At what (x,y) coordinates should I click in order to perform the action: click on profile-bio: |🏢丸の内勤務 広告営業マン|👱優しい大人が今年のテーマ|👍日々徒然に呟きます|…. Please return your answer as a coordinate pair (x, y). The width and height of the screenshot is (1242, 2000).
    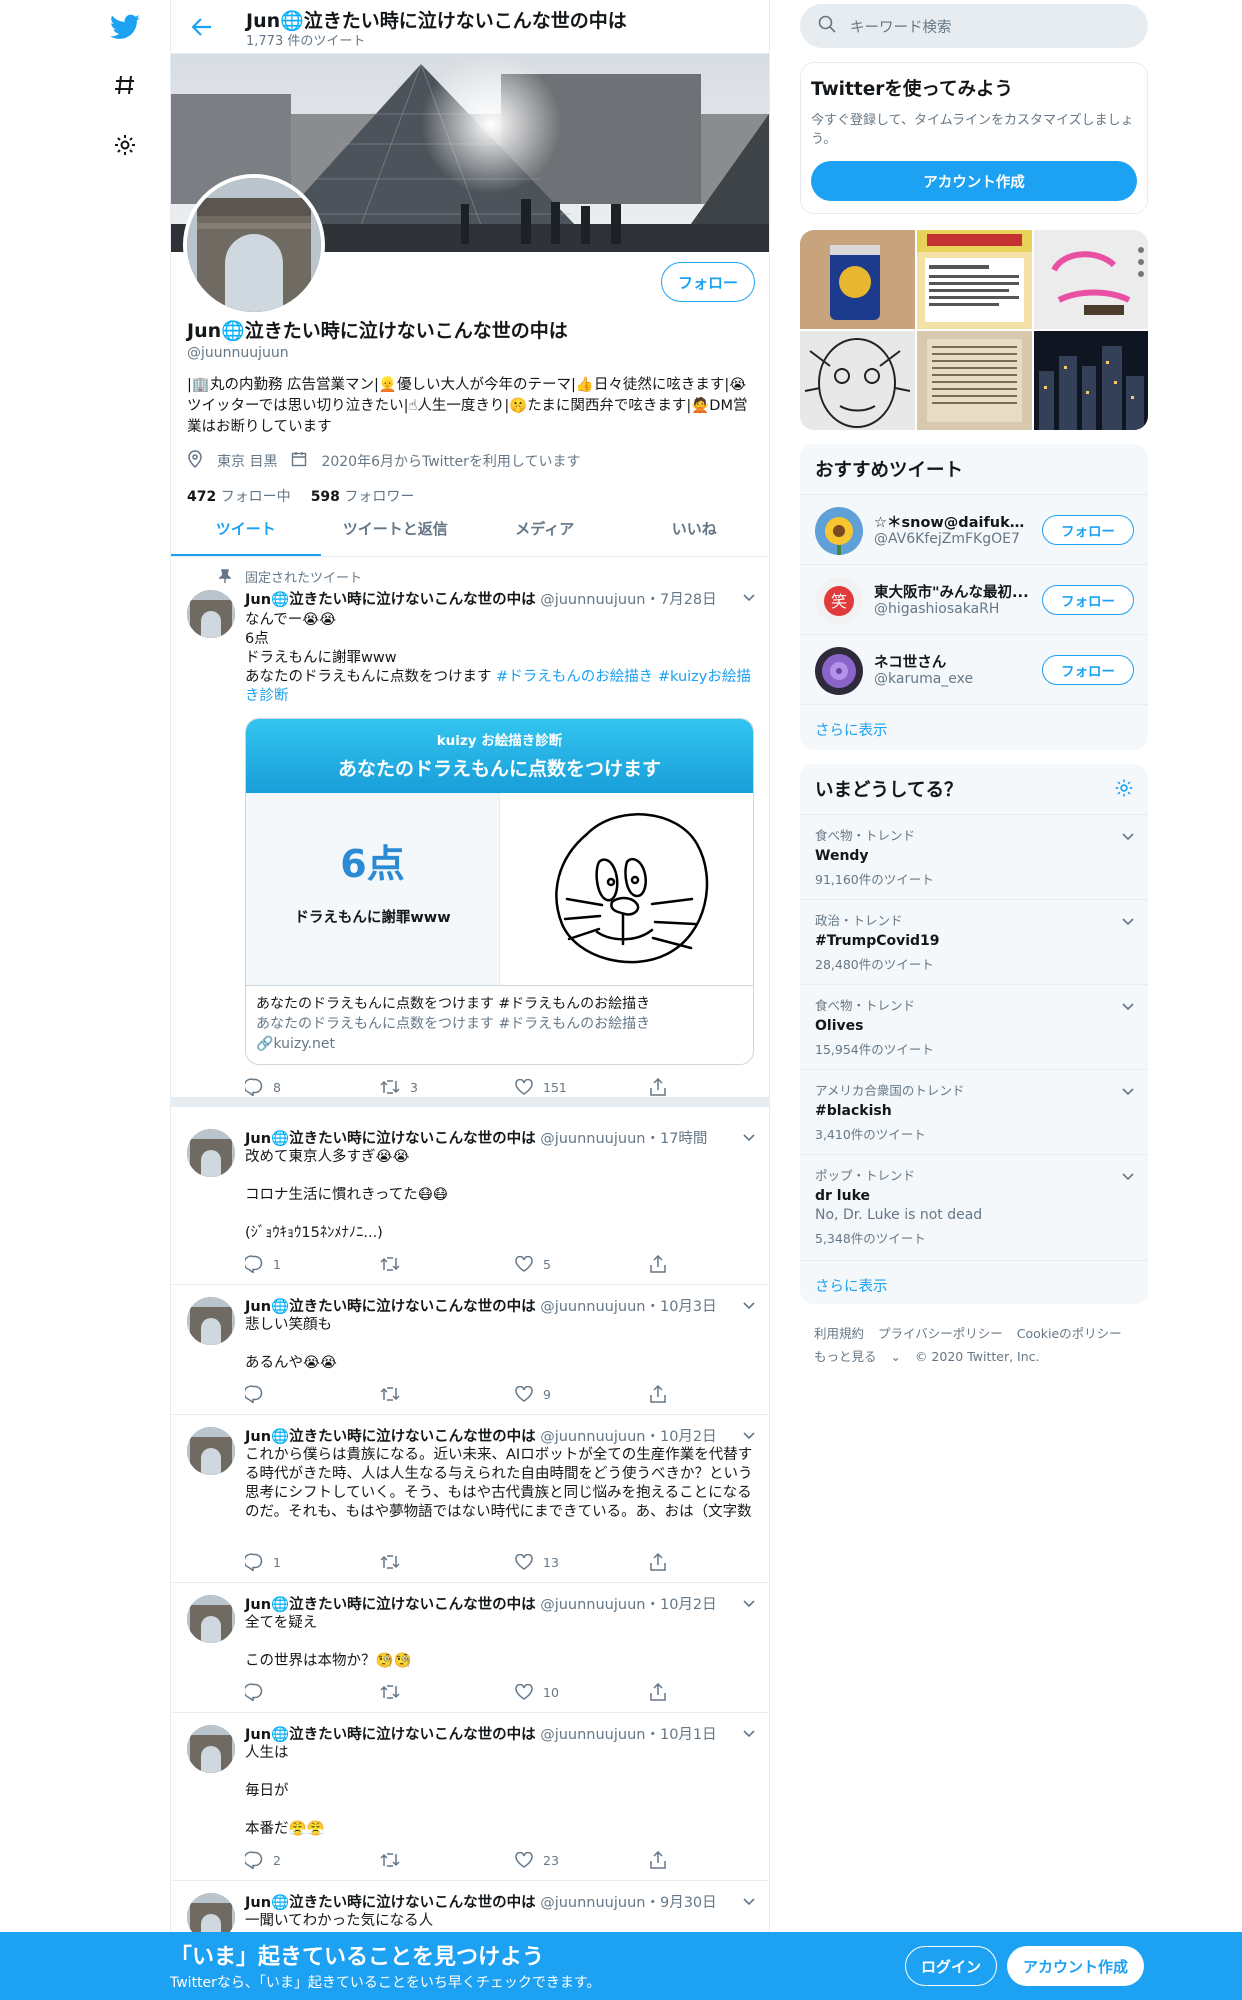
    Looking at the image, I should click on (467, 406).